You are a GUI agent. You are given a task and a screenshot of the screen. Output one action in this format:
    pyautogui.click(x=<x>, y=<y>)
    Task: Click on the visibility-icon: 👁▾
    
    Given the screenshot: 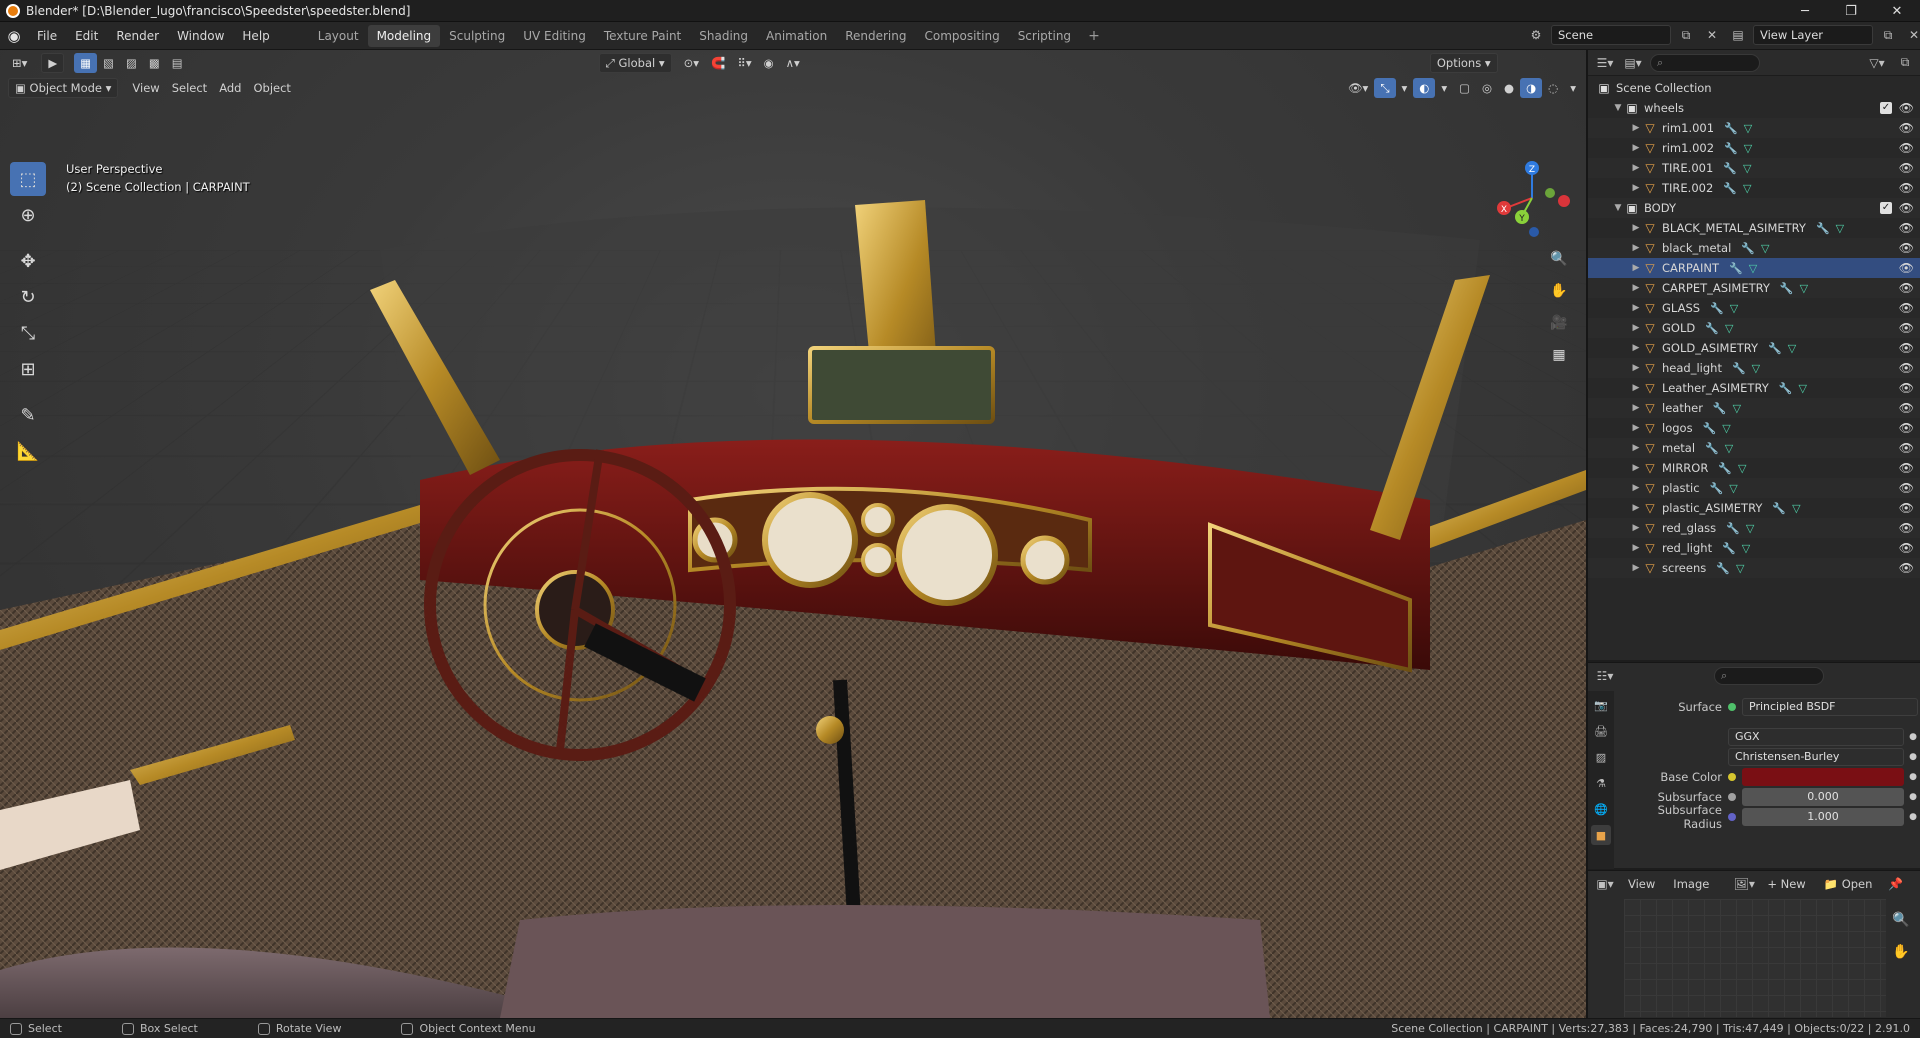 What is the action you would take?
    pyautogui.click(x=1358, y=88)
    